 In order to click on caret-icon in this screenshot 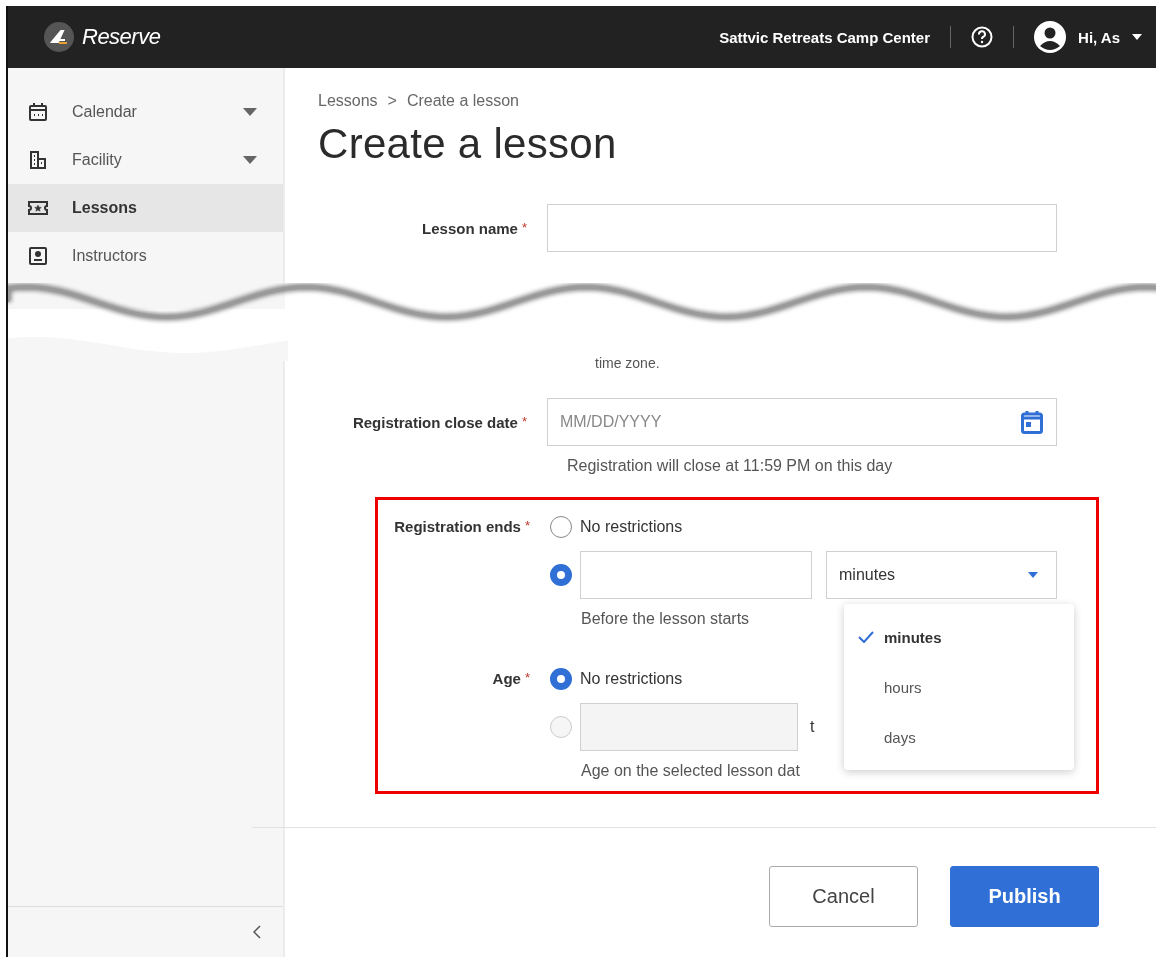, I will do `click(1137, 37)`.